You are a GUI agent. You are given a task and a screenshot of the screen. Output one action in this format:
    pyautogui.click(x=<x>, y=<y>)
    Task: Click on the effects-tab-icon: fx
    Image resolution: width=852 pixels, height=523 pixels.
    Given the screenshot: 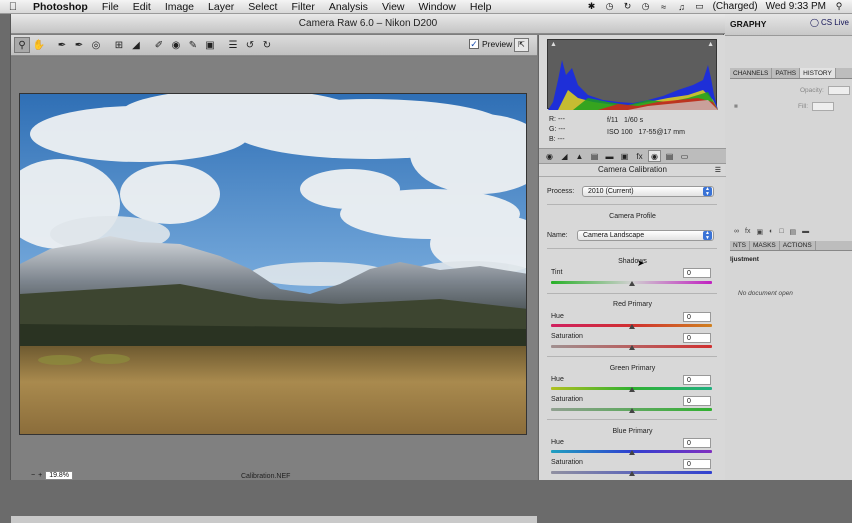 What is the action you would take?
    pyautogui.click(x=639, y=156)
    